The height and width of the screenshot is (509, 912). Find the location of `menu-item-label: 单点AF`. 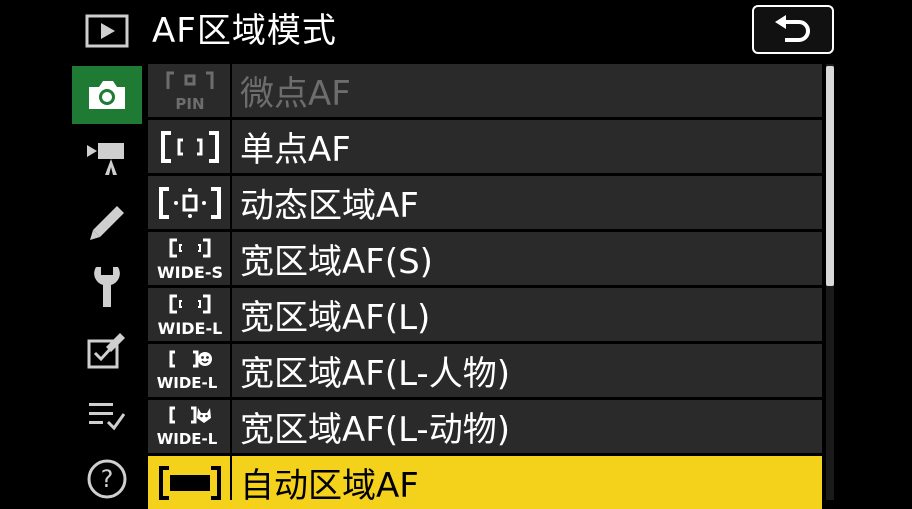

menu-item-label: 单点AF is located at coordinates (295, 150).